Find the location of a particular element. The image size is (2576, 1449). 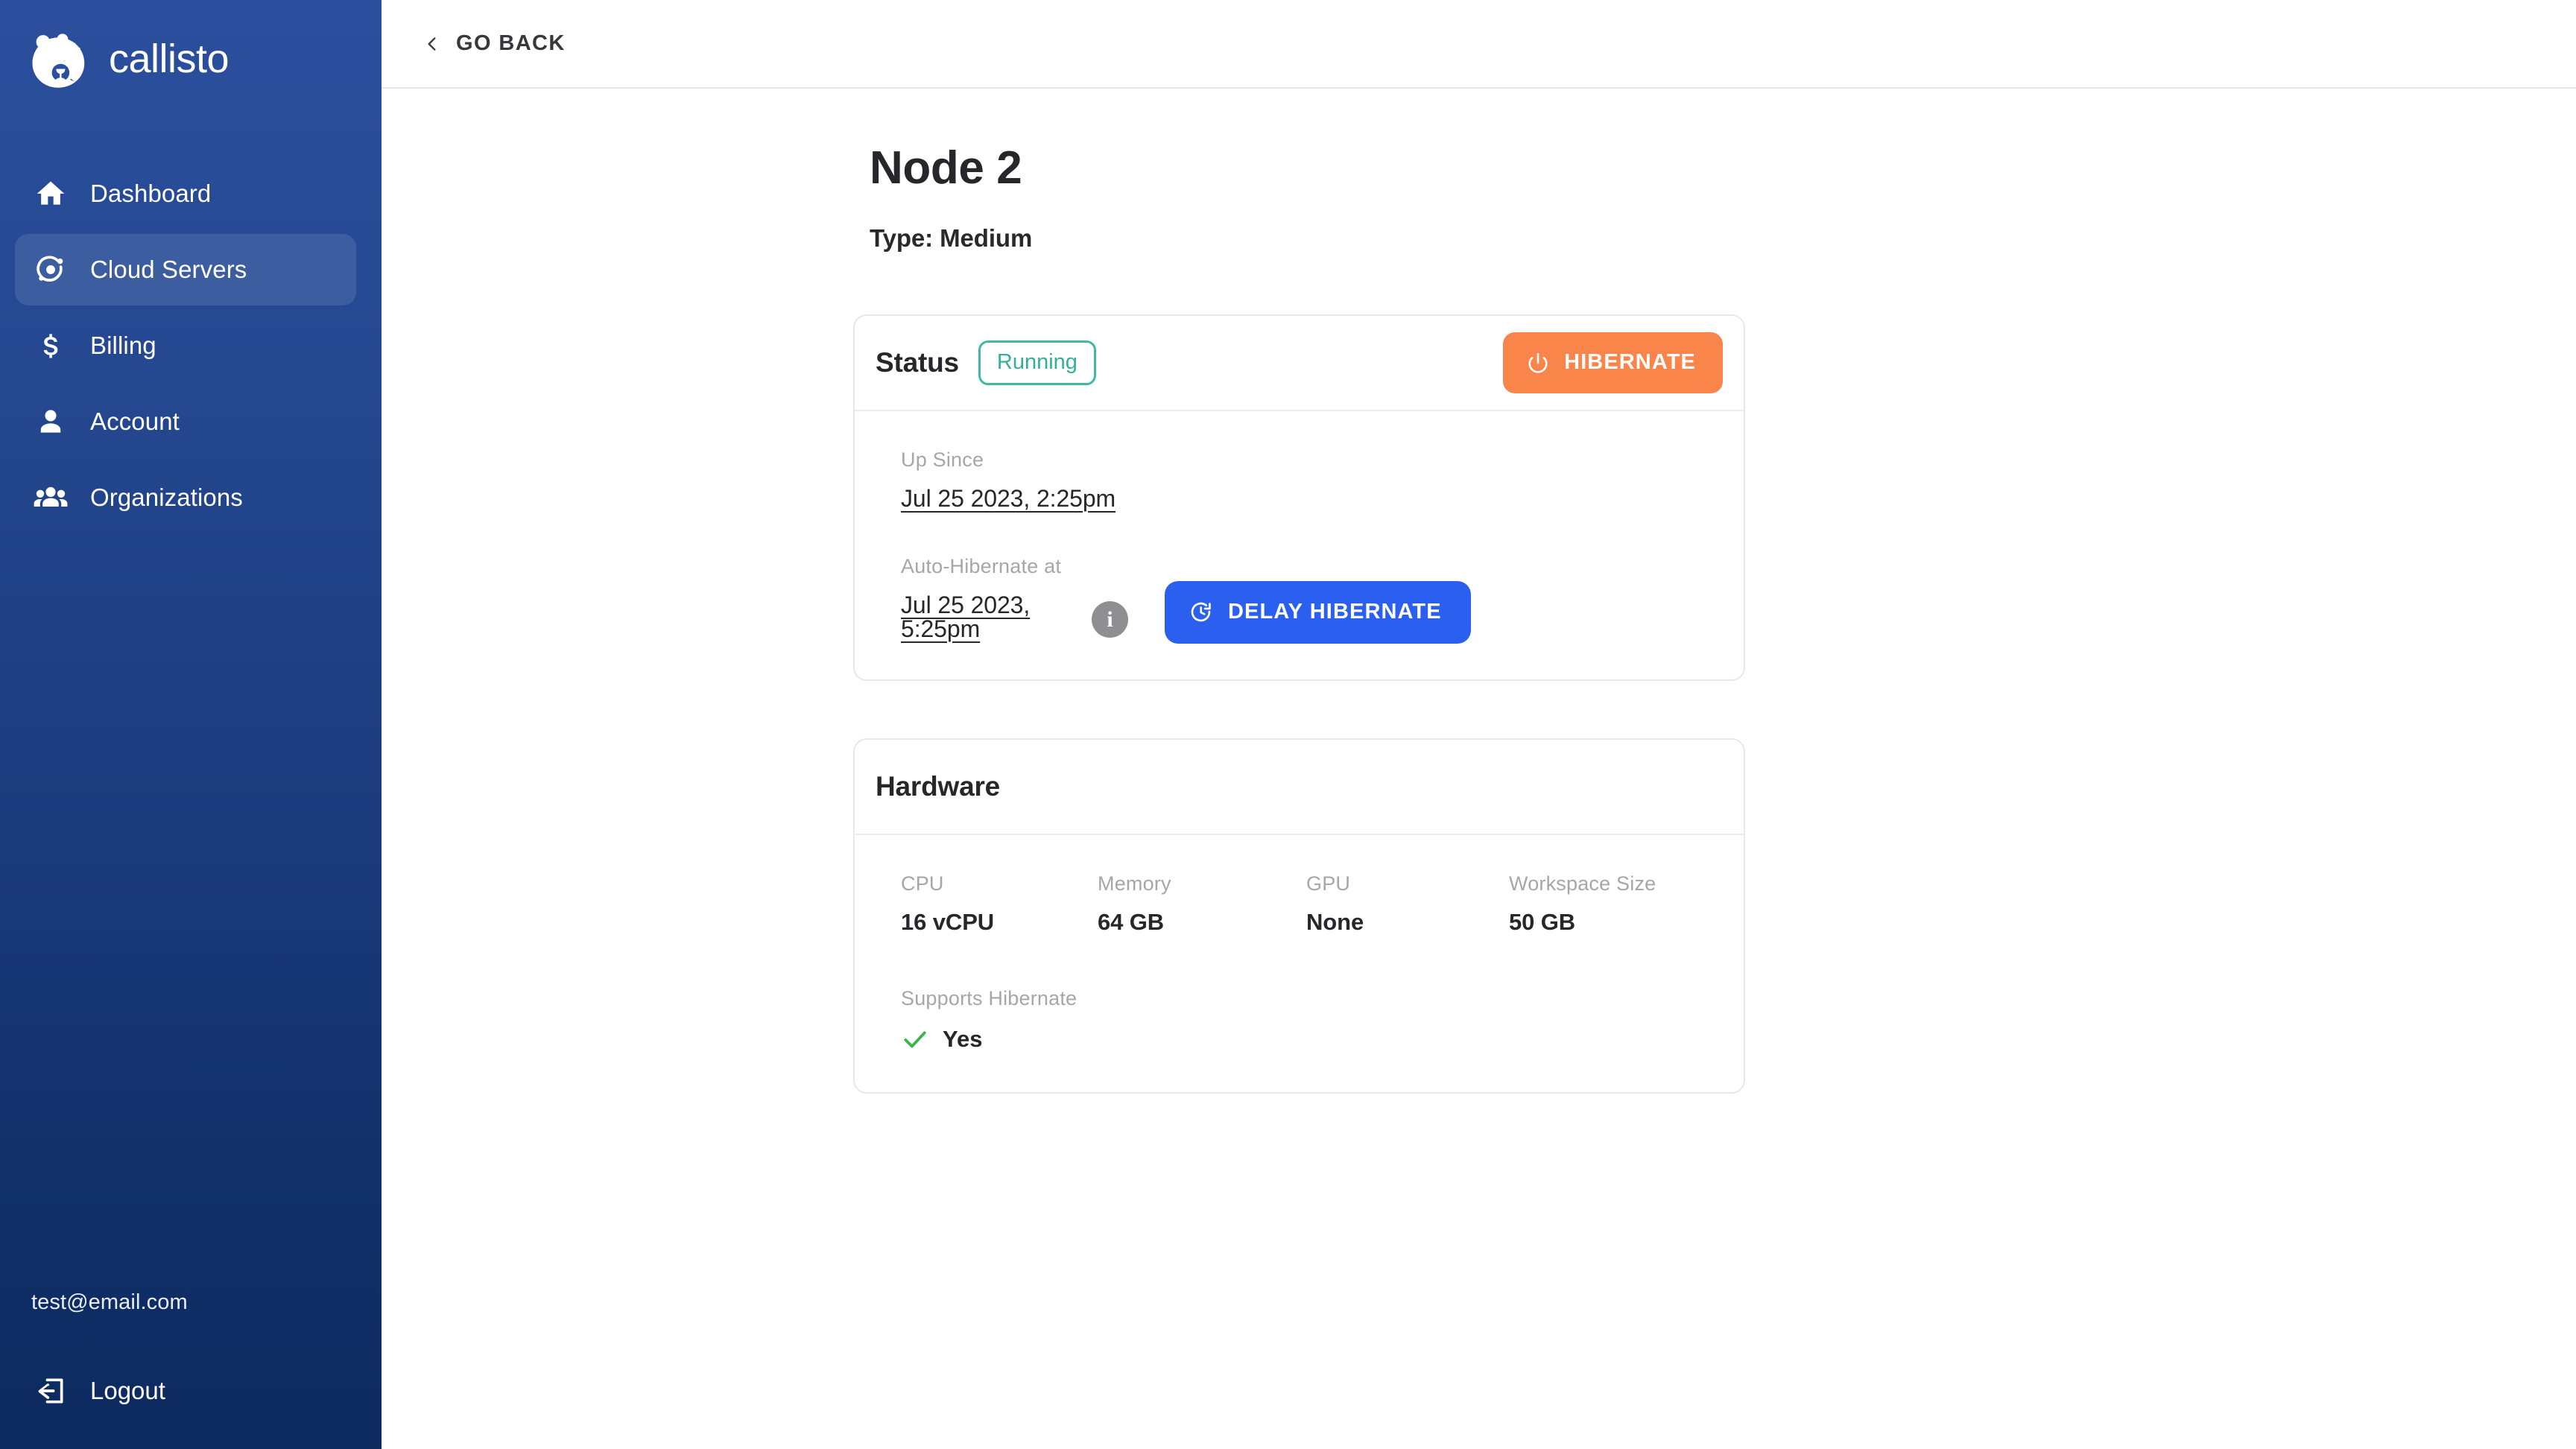

sidebar-item-label: Dashboard is located at coordinates (151, 193).